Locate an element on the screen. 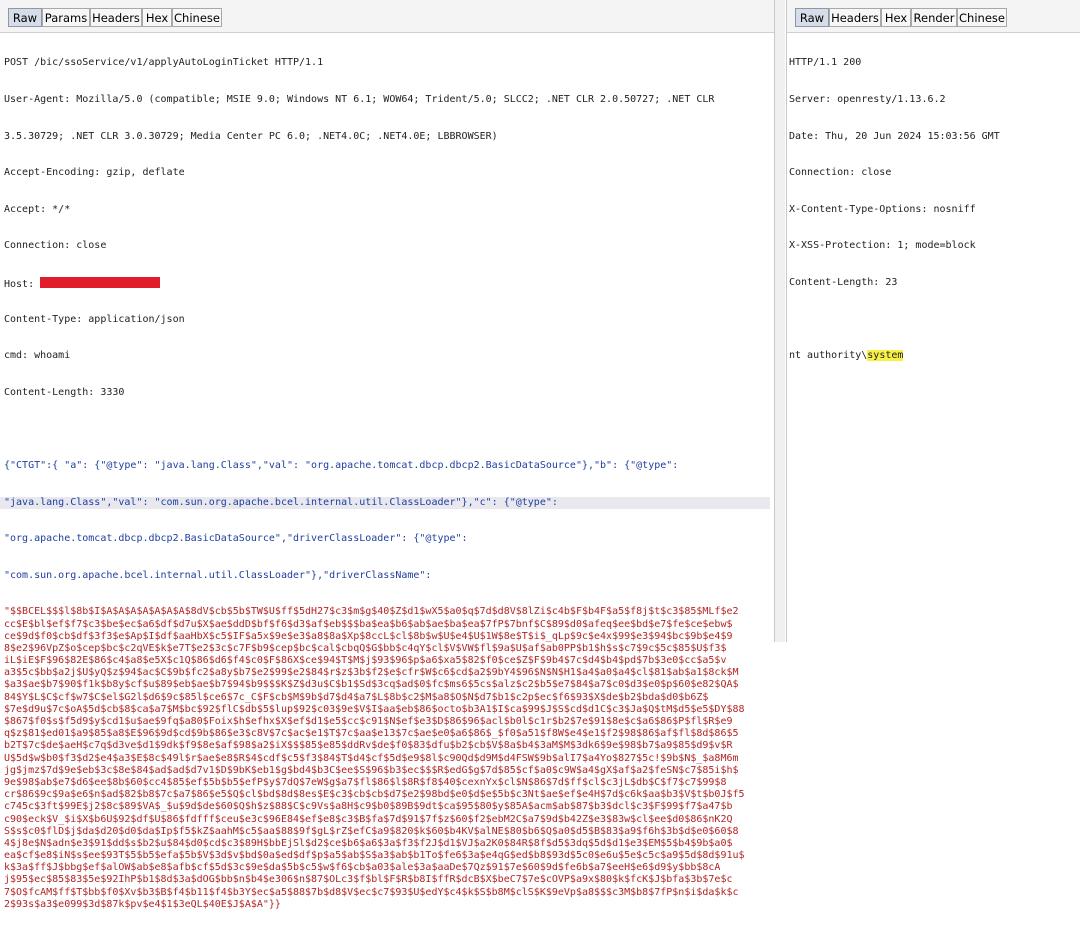 This screenshot has width=1080, height=935. header-content-length: Content-Length: 23 is located at coordinates (843, 282).